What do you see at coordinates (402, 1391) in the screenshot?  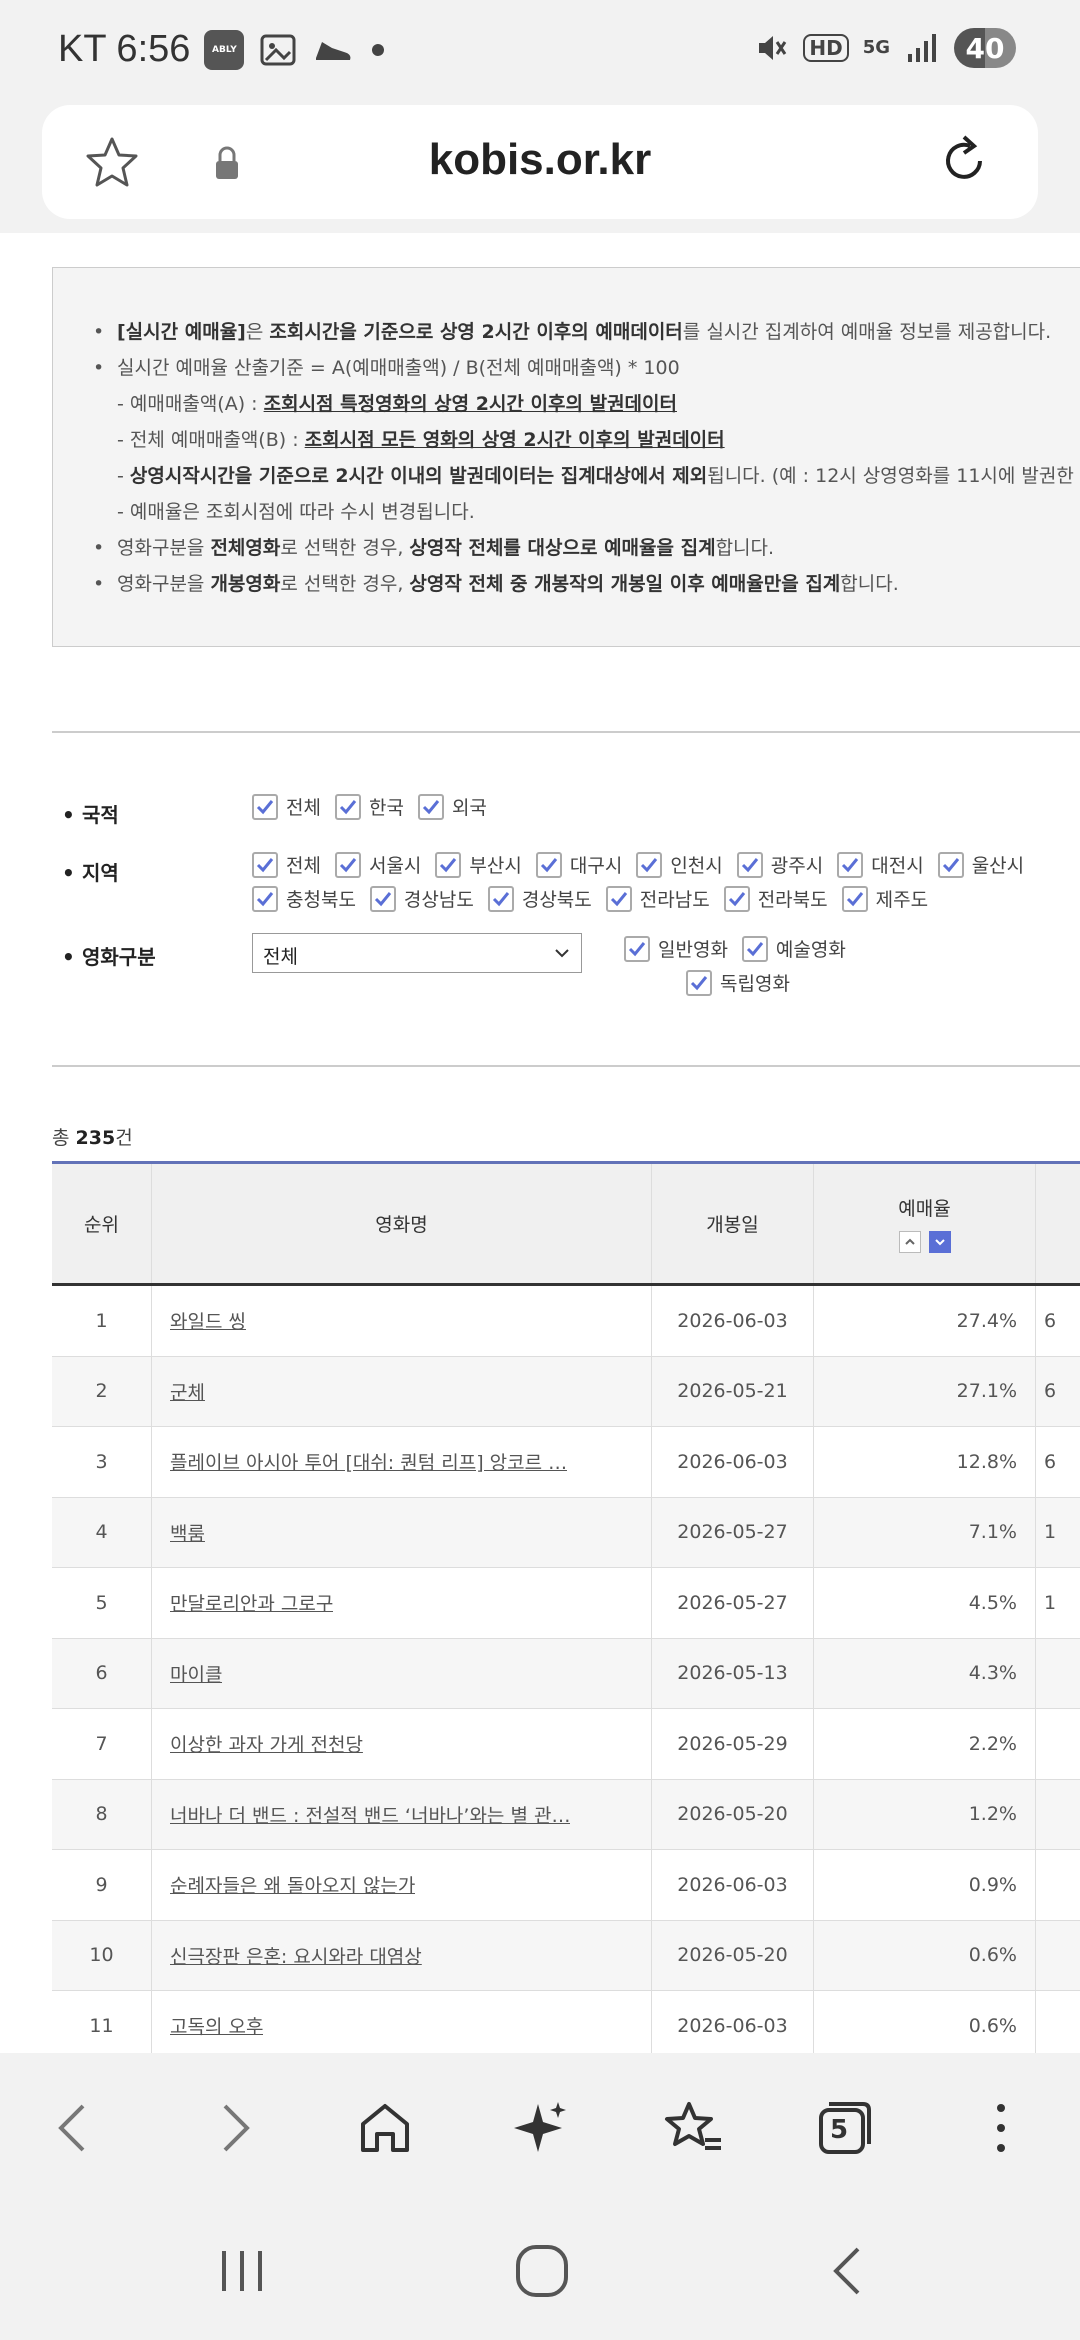 I see `cell-title: 군체` at bounding box center [402, 1391].